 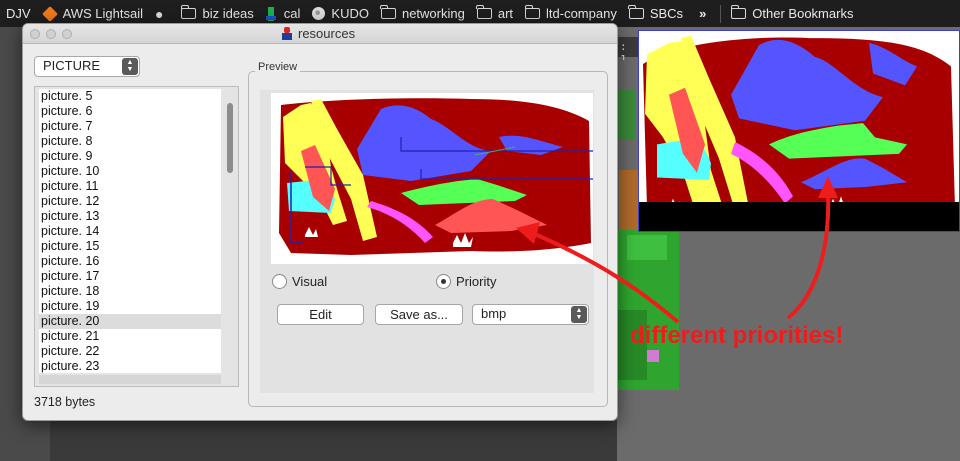 What do you see at coordinates (278, 67) in the screenshot?
I see `preview-legend: Preview` at bounding box center [278, 67].